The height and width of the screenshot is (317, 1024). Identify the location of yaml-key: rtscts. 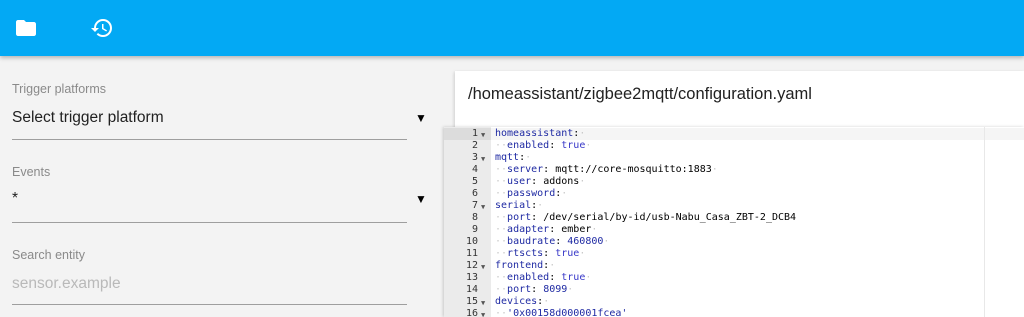
(525, 253).